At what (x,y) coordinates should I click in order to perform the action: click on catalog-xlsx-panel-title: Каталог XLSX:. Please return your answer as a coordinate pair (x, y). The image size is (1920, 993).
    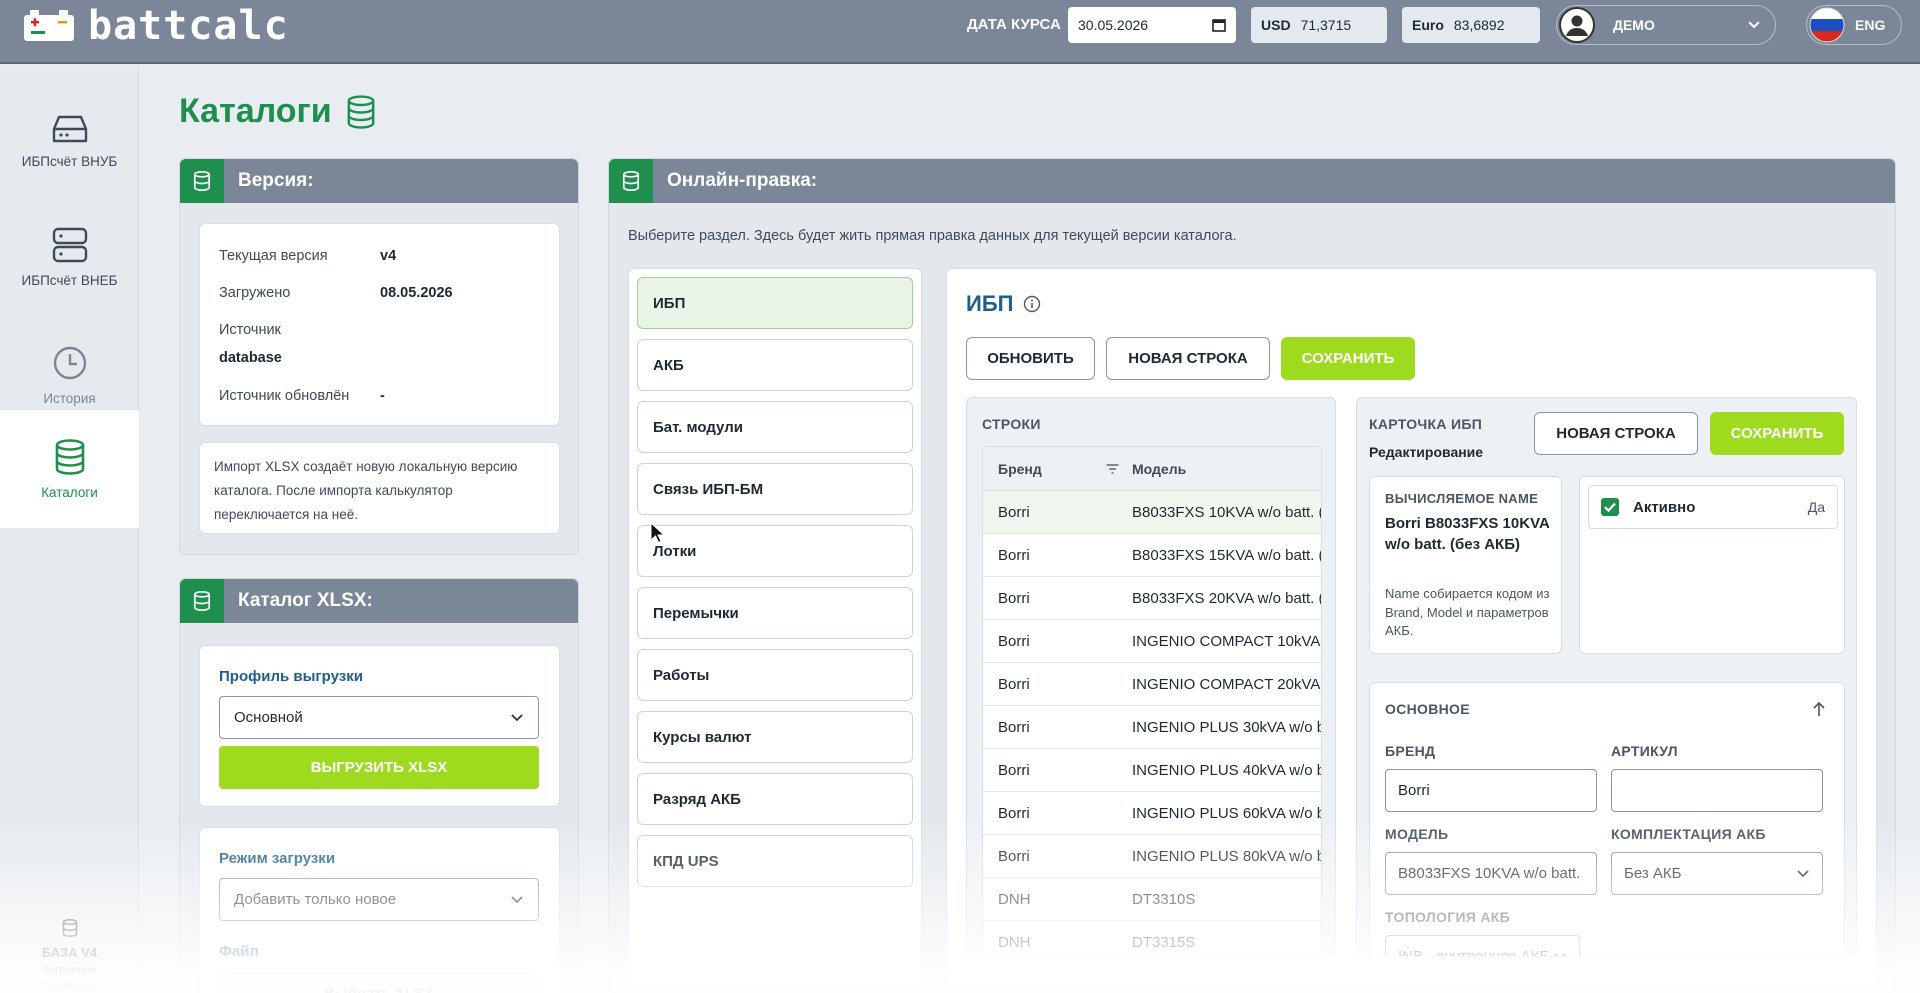
    Looking at the image, I should click on (305, 600).